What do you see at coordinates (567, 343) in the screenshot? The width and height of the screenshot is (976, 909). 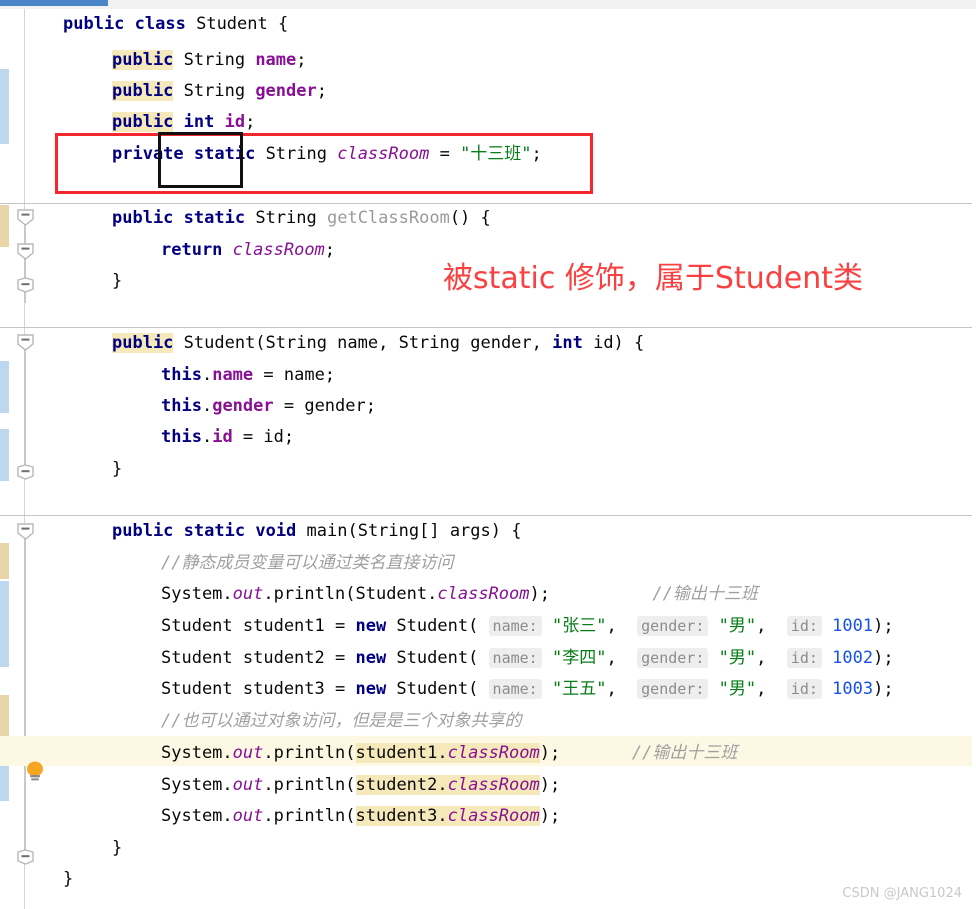 I see `code-token: int` at bounding box center [567, 343].